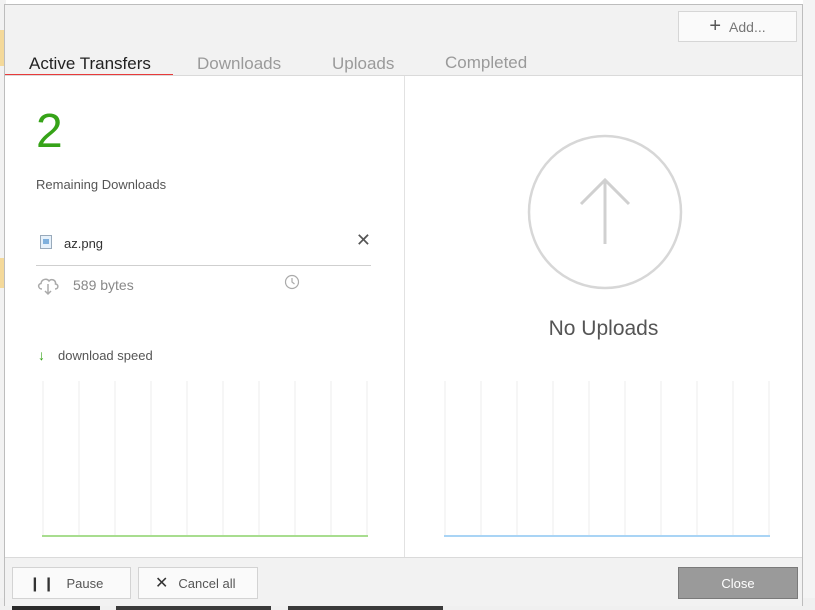 The height and width of the screenshot is (610, 815). Describe the element at coordinates (363, 240) in the screenshot. I see `close-icon: ✕` at that location.